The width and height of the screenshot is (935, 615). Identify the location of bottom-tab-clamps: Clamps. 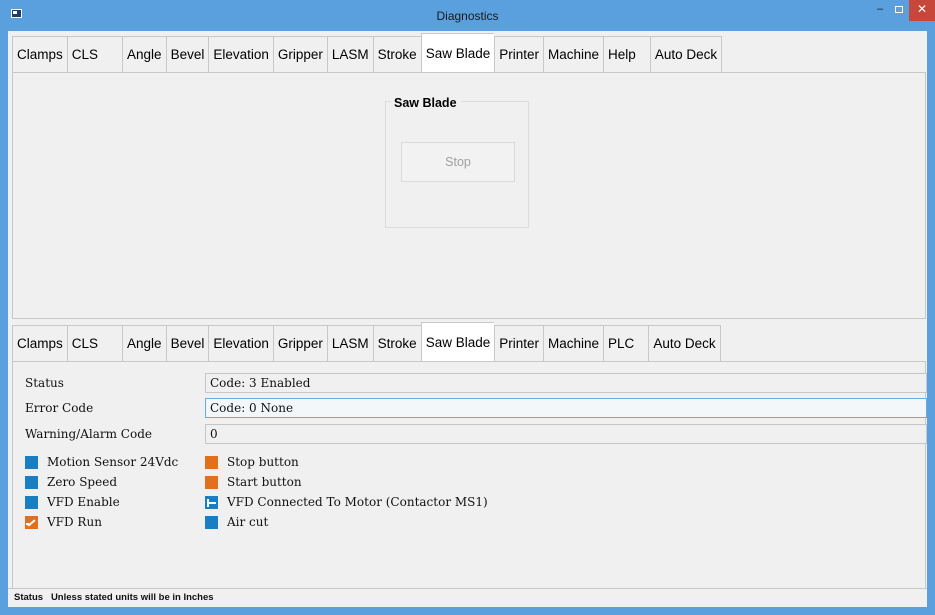
(39, 343).